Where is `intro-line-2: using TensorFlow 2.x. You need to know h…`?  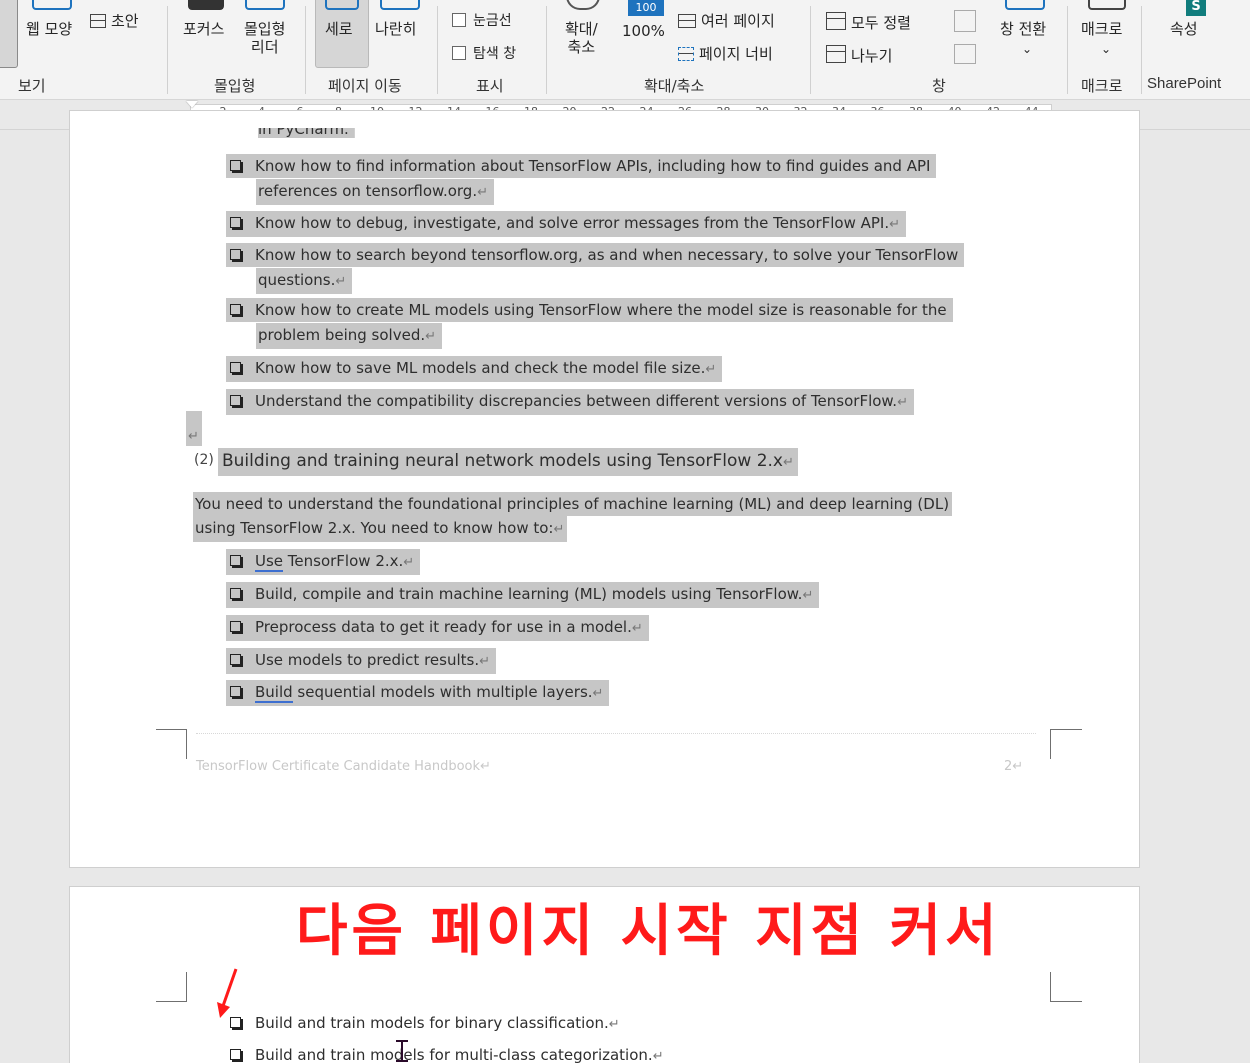
intro-line-2: using TensorFlow 2.x. You need to know h… is located at coordinates (380, 529).